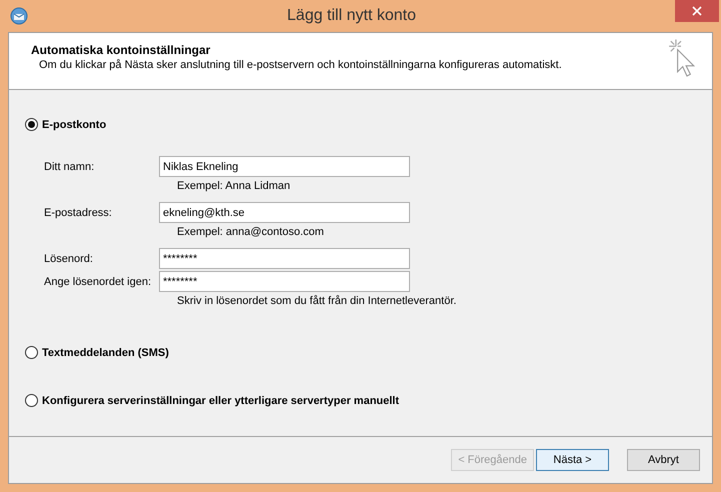 This screenshot has height=492, width=721. Describe the element at coordinates (98, 282) in the screenshot. I see `field-label: Ange lösenordet igen:` at that location.